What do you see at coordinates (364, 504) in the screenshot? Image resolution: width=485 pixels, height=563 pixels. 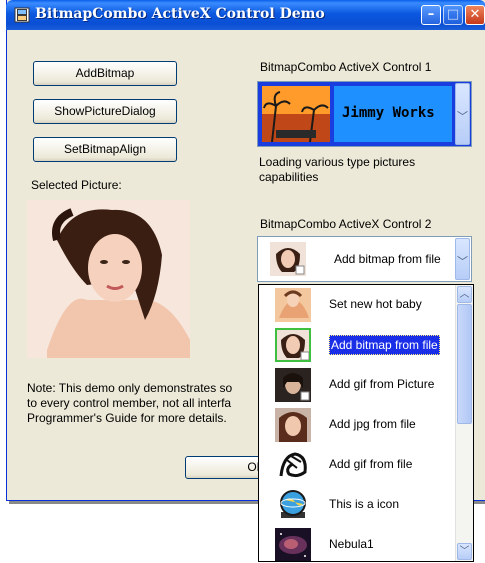 I see `list-item-label: This is a icon` at bounding box center [364, 504].